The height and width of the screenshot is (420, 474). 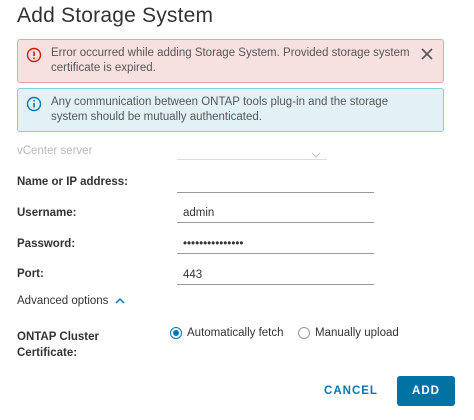 I want to click on add-button: ADD, so click(x=426, y=391).